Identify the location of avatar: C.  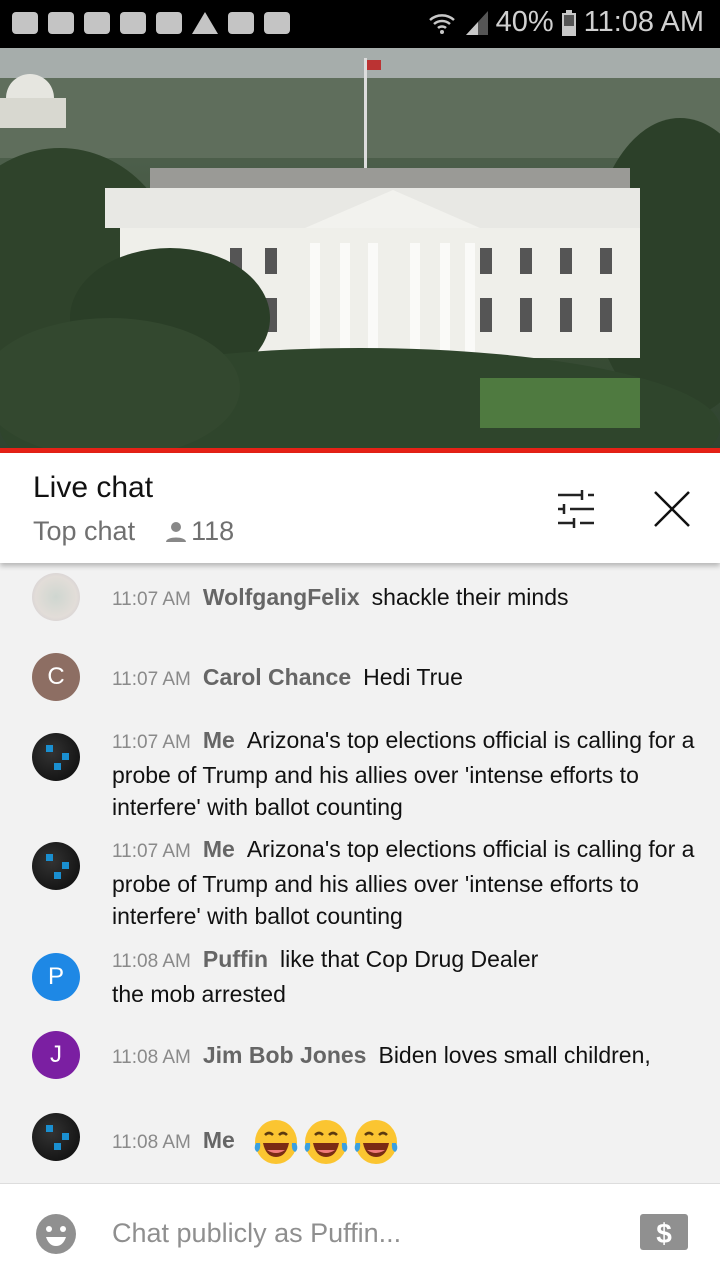
(56, 677).